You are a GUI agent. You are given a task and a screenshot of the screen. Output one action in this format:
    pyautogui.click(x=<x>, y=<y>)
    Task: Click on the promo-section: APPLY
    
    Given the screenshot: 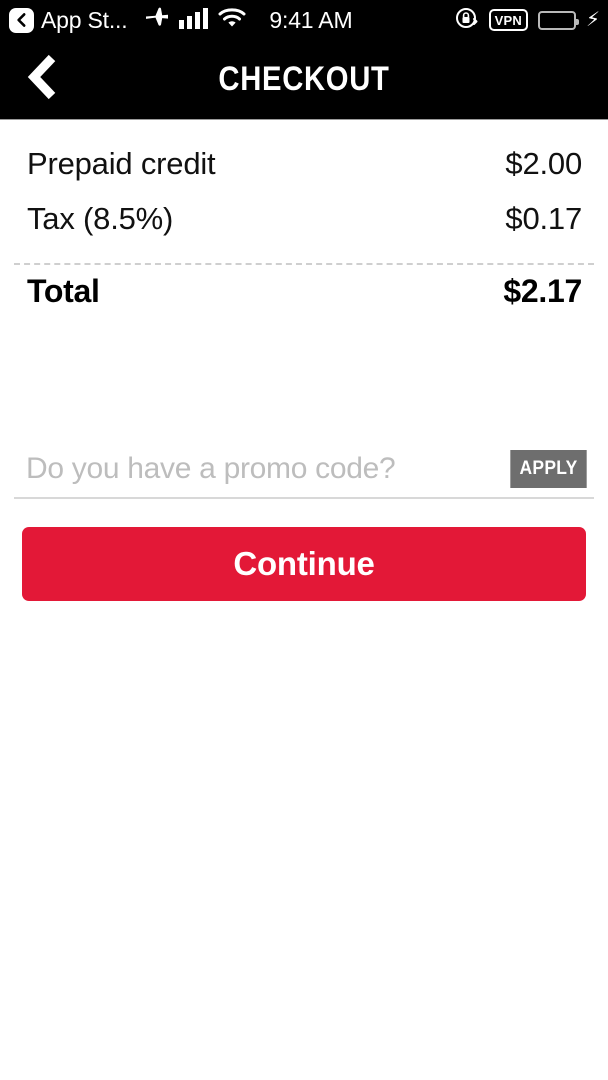 What is the action you would take?
    pyautogui.click(x=304, y=470)
    